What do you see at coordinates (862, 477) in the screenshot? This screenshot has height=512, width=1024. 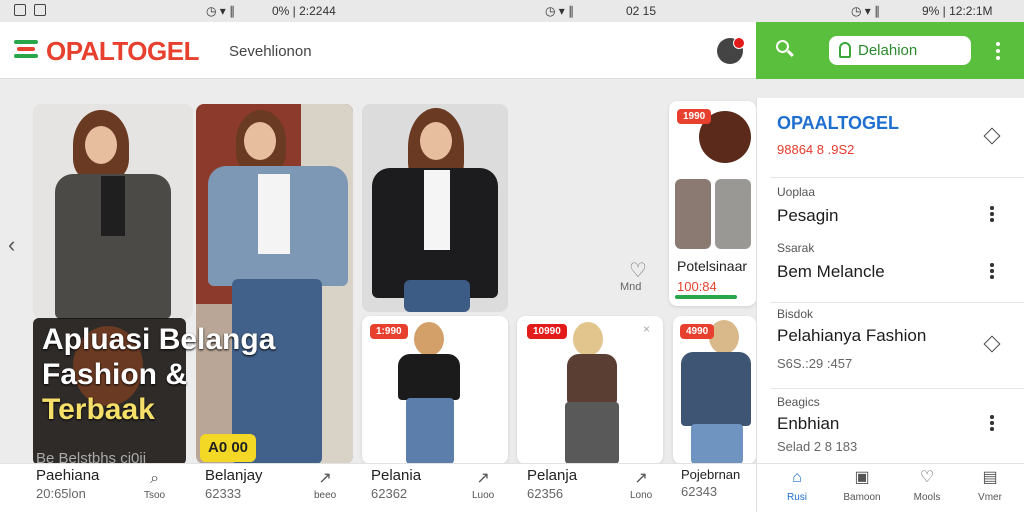 I see `grid-icon: ▣` at bounding box center [862, 477].